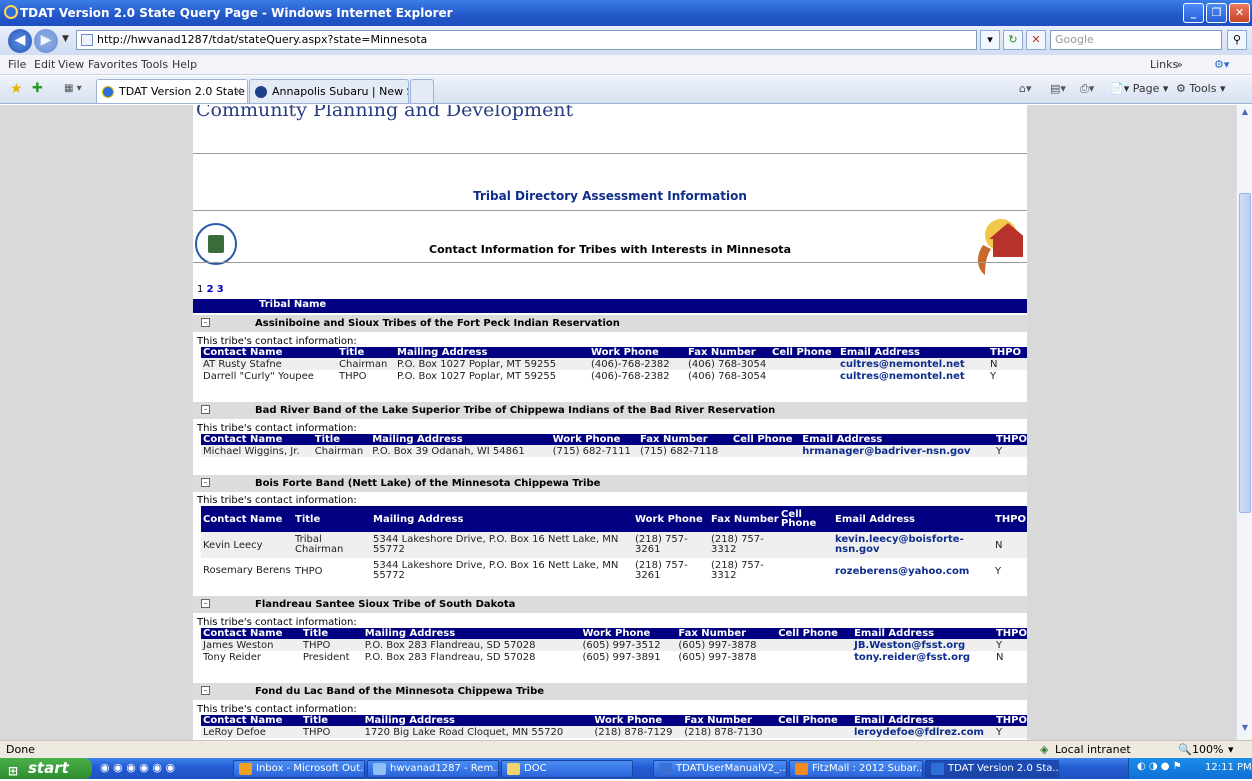  Describe the element at coordinates (567, 769) in the screenshot. I see `task-doc: DOC` at that location.